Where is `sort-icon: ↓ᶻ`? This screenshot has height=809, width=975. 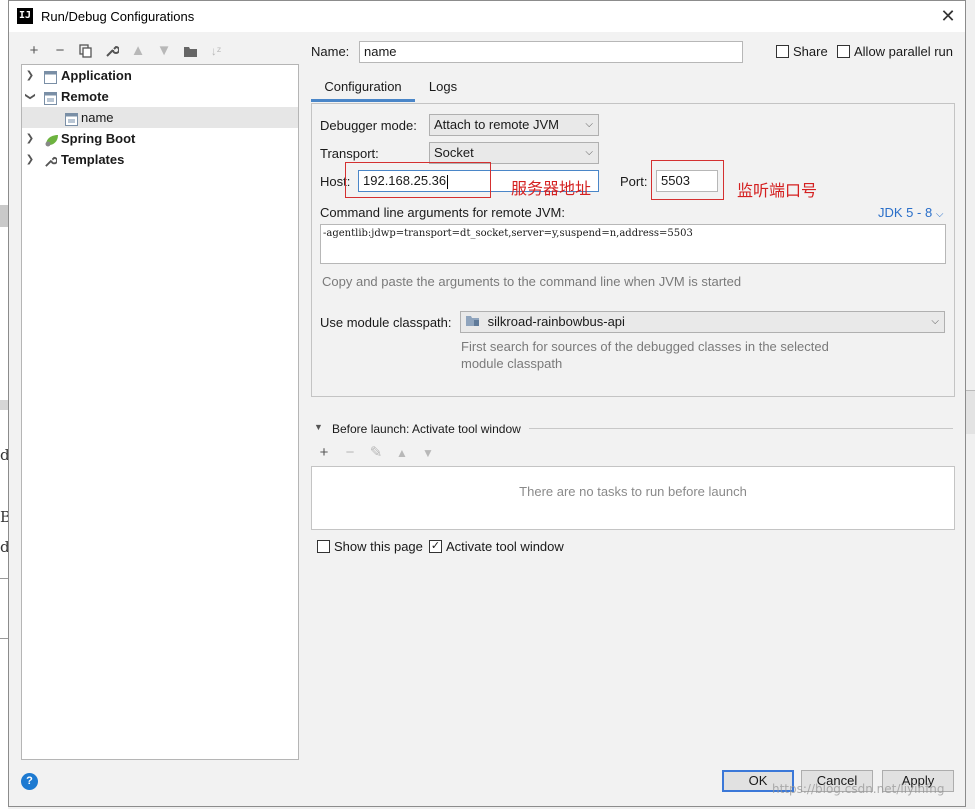
sort-icon: ↓ᶻ is located at coordinates (216, 51).